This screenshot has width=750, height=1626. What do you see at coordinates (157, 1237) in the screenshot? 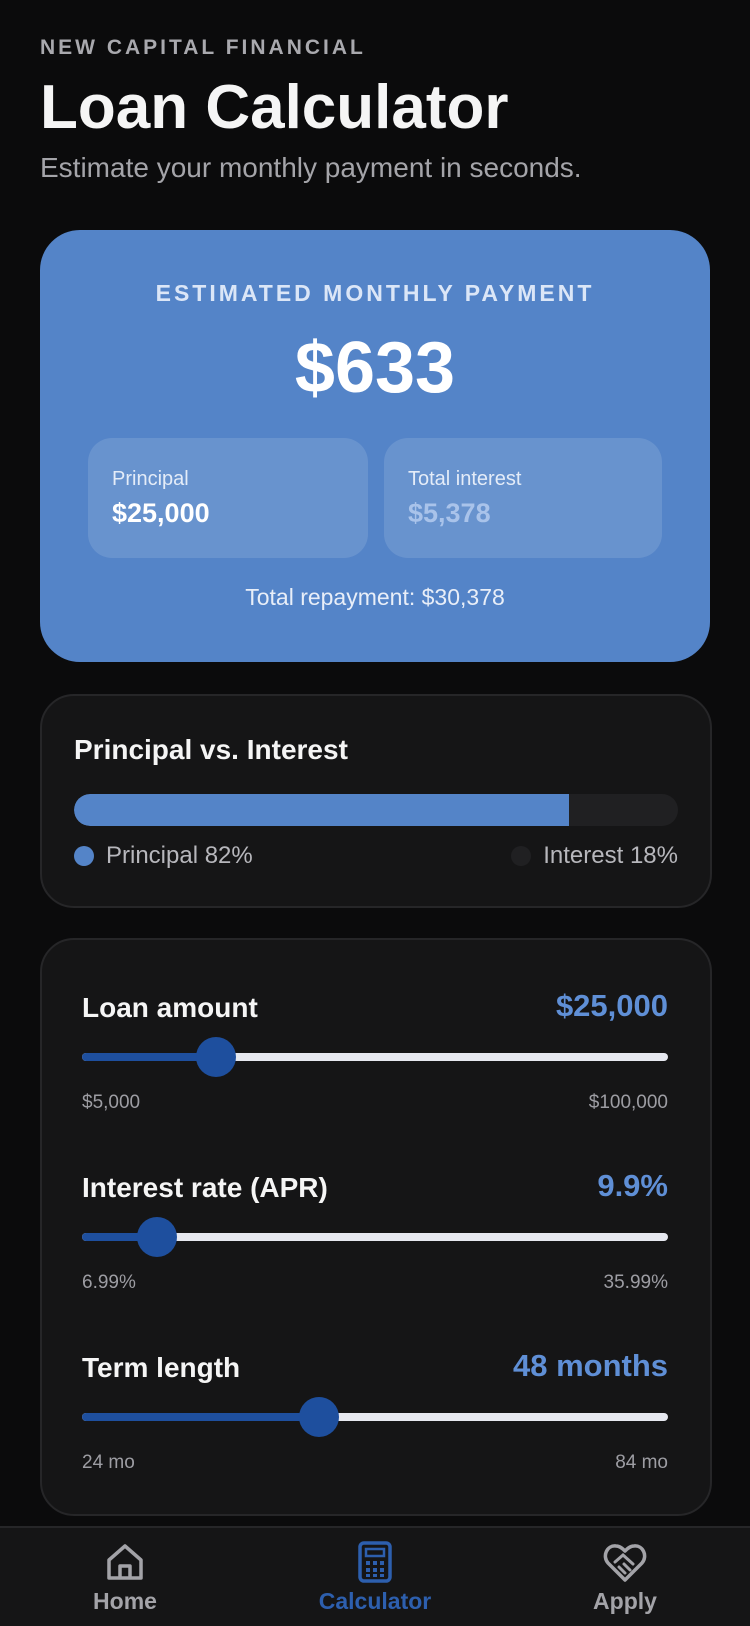
I see `interest-rate-slider-thumb` at bounding box center [157, 1237].